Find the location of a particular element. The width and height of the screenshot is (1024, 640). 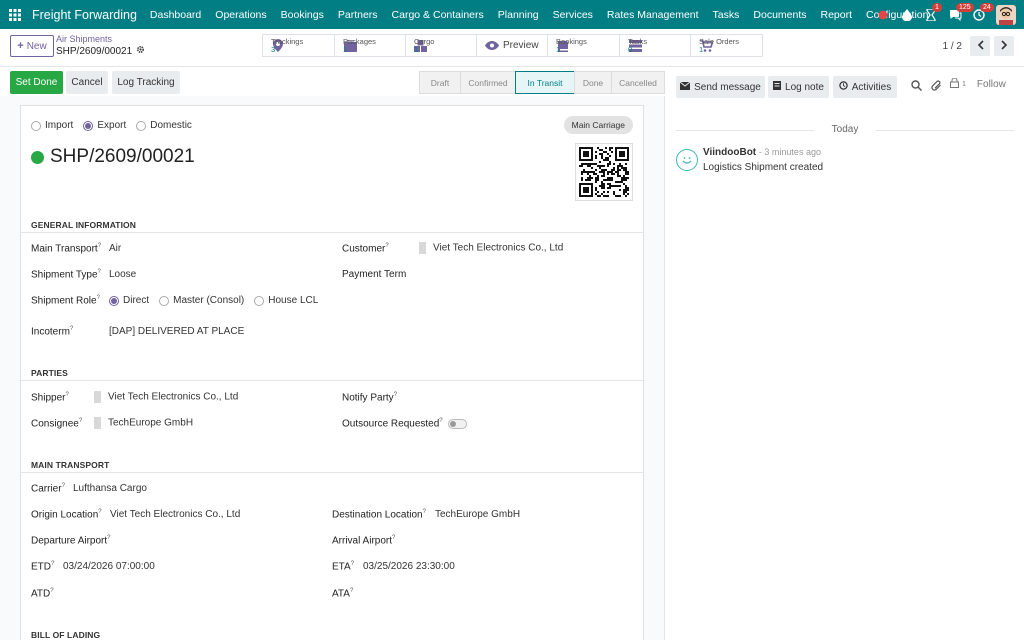

etd-field: 03/24/2026 07:00:00 is located at coordinates (109, 566).